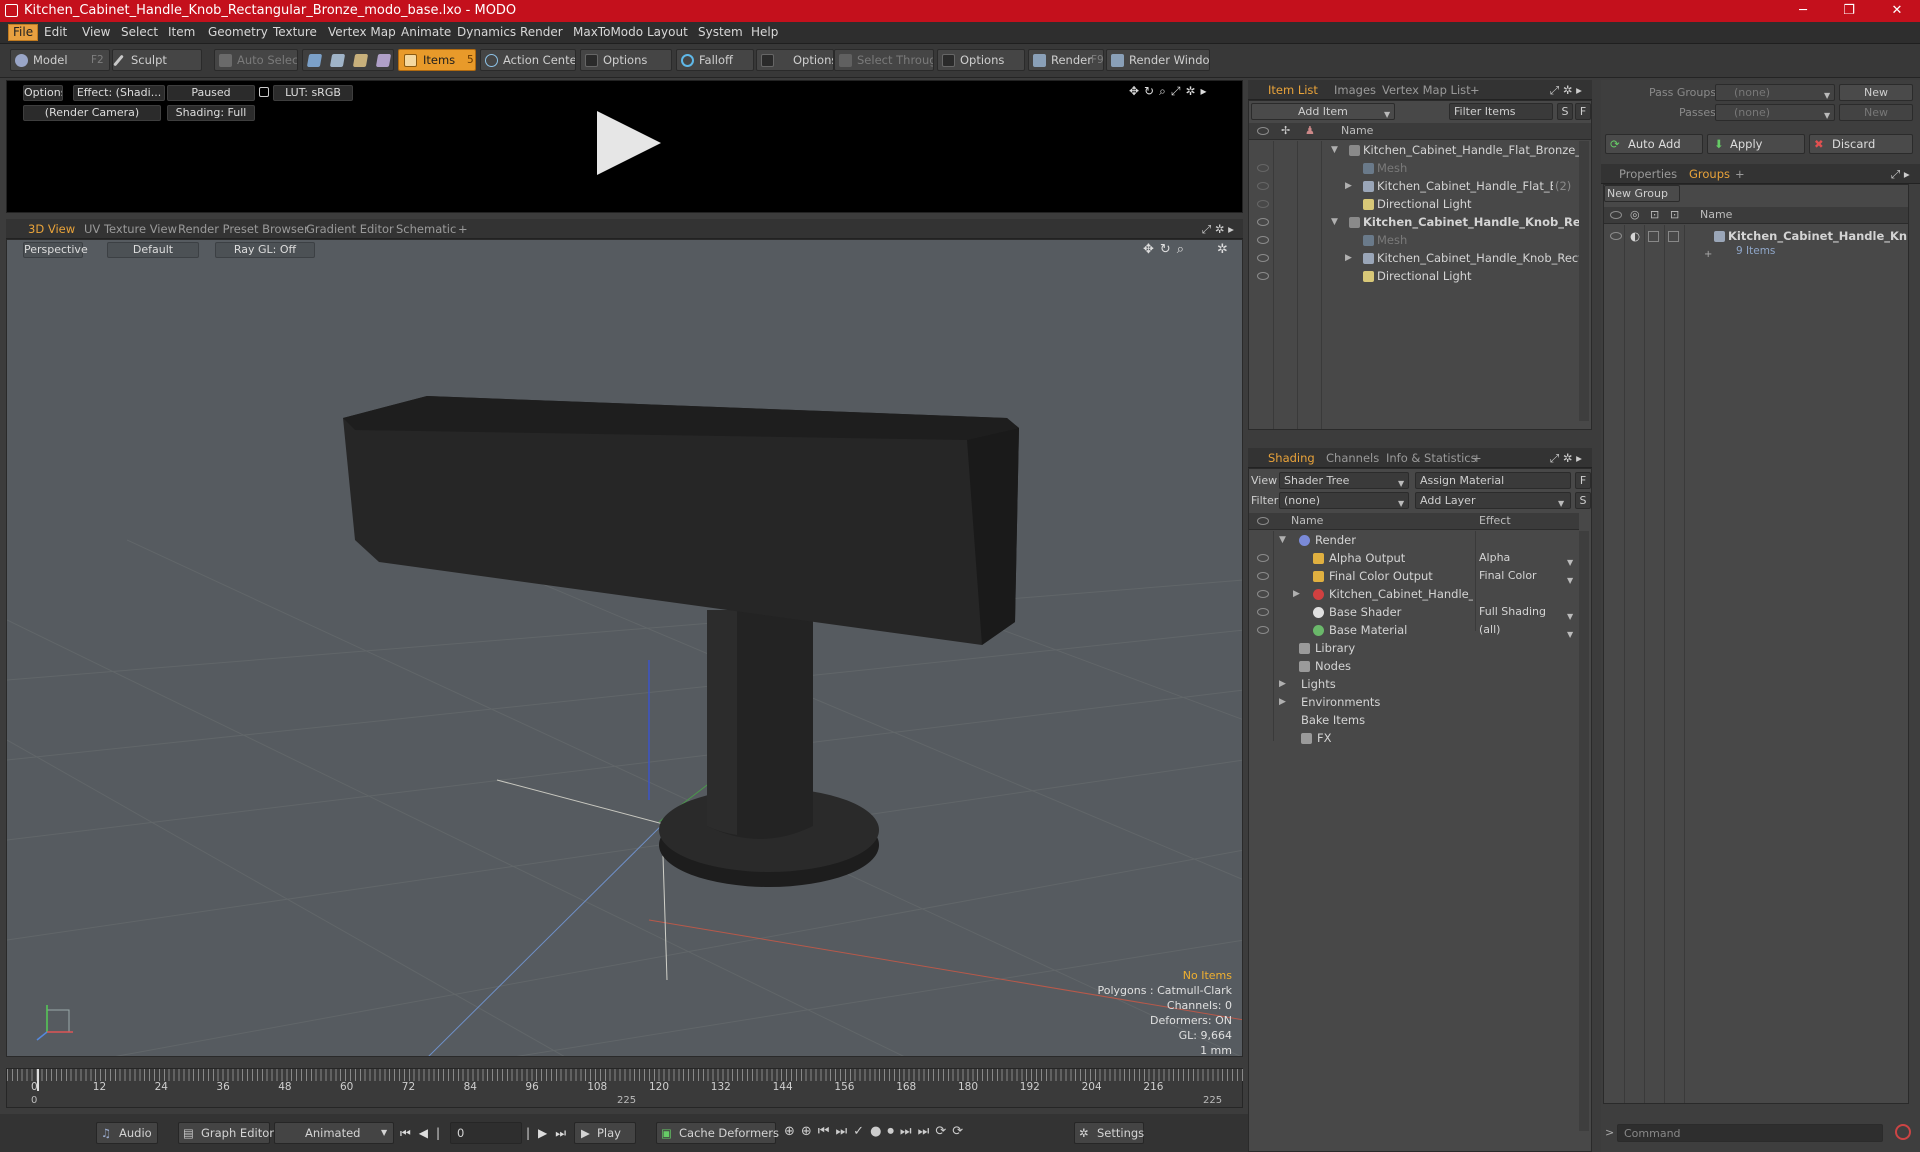 Image resolution: width=1920 pixels, height=1152 pixels. Describe the element at coordinates (1431, 458) in the screenshot. I see `tab-info-statistics: Info & Statistics` at that location.